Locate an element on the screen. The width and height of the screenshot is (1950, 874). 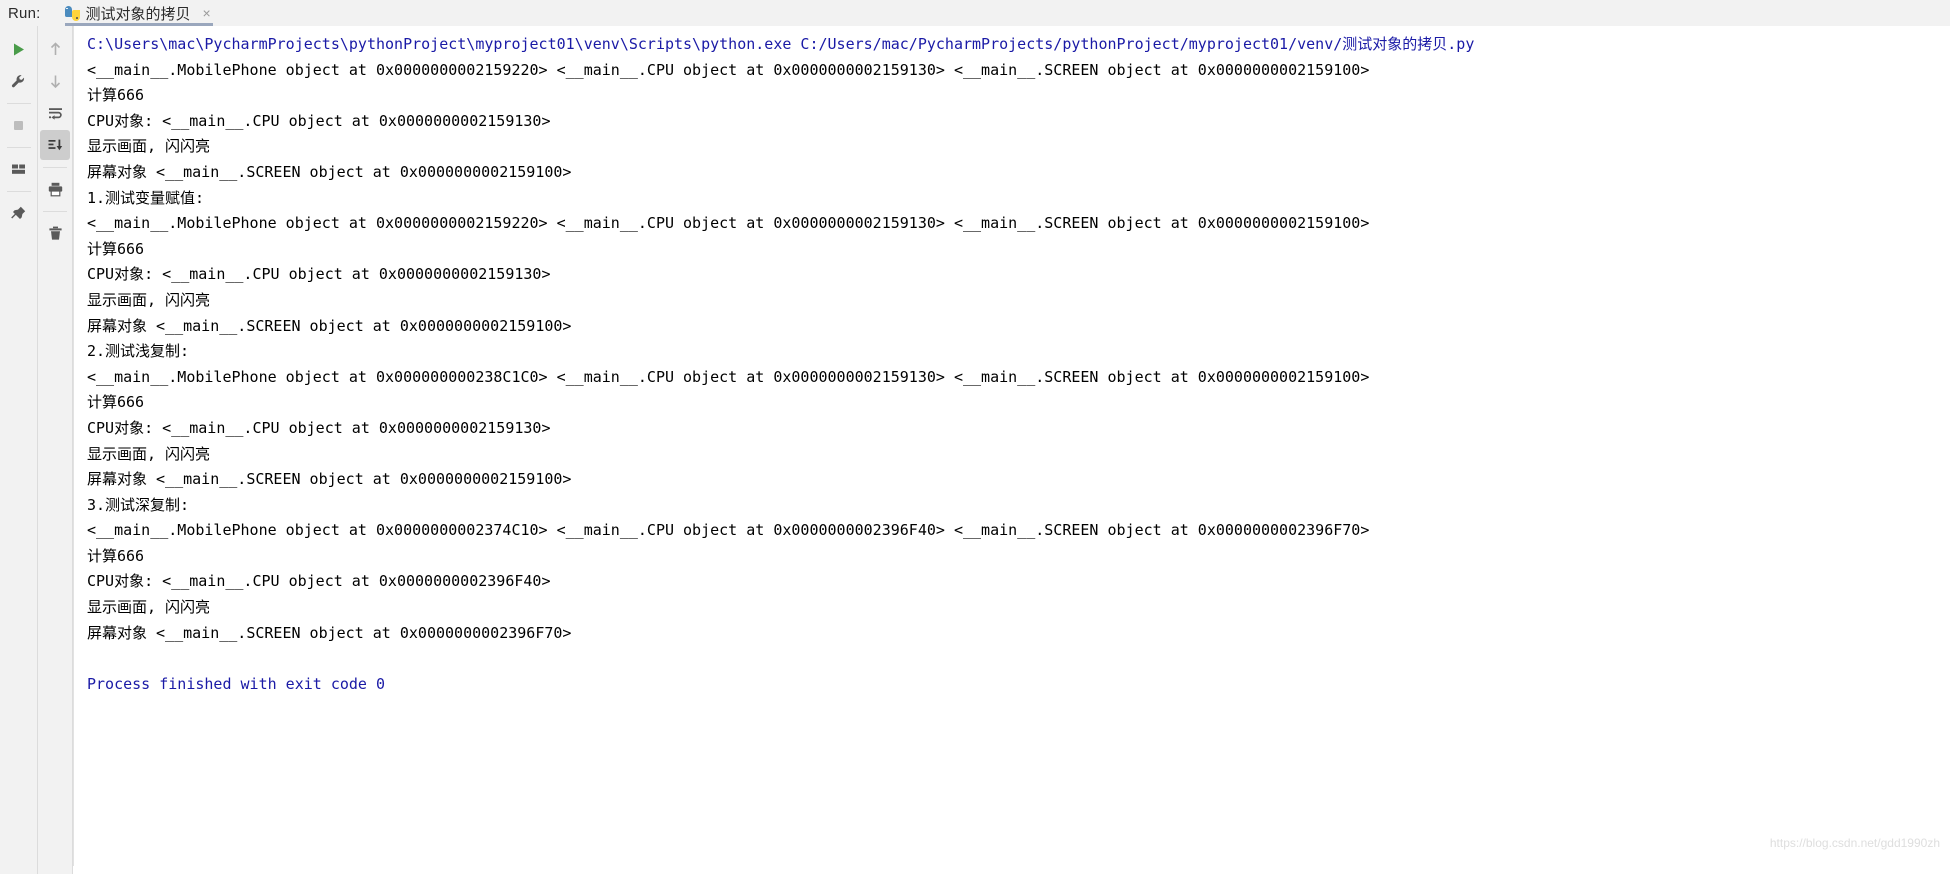
print-button is located at coordinates (55, 189).